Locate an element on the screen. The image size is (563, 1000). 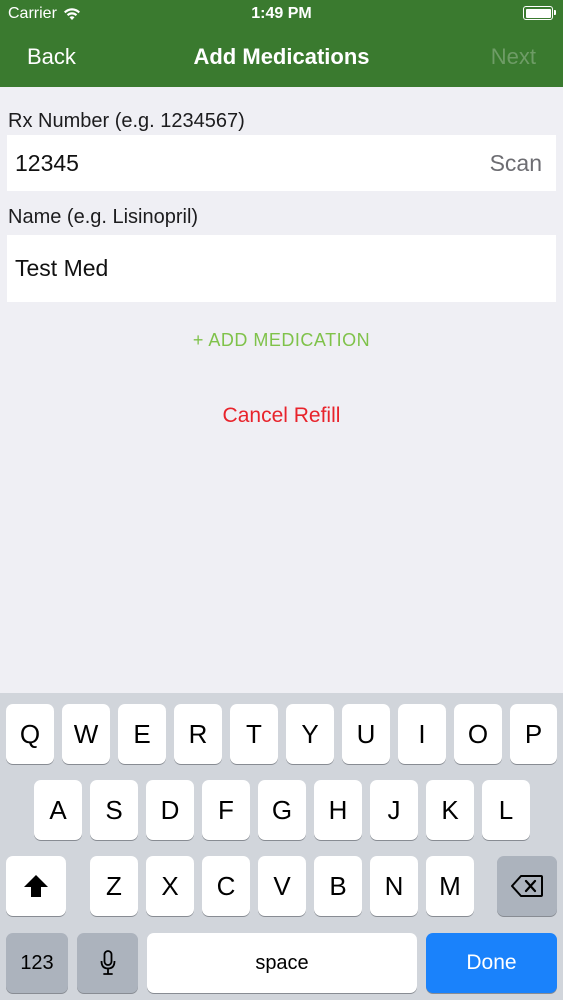
key-j: J is located at coordinates (394, 810).